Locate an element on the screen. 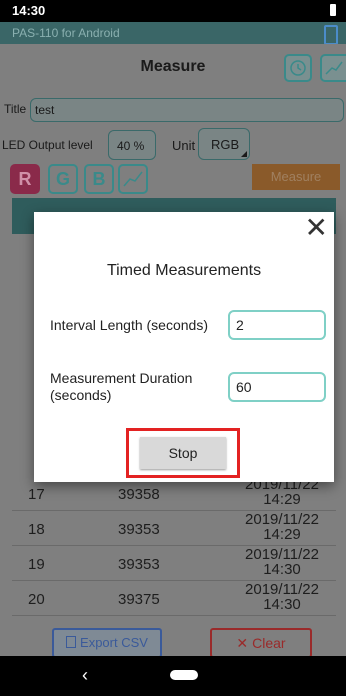 Image resolution: width=346 pixels, height=696 pixels. title-value: test is located at coordinates (45, 110).